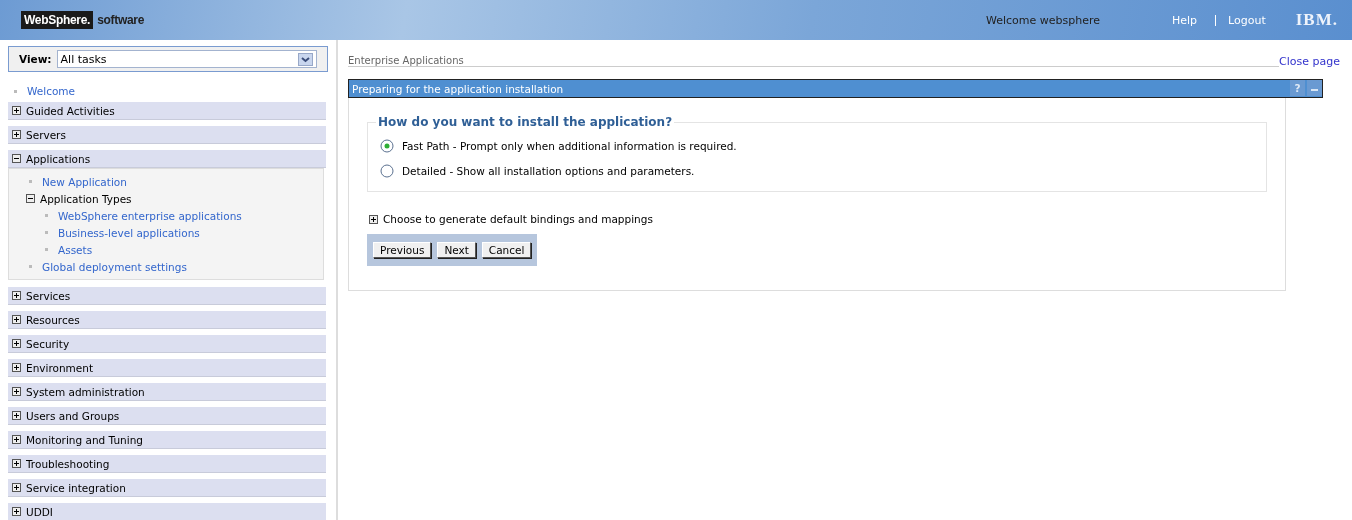  Describe the element at coordinates (1042, 20) in the screenshot. I see `welcome-text: Welcome websphere` at that location.